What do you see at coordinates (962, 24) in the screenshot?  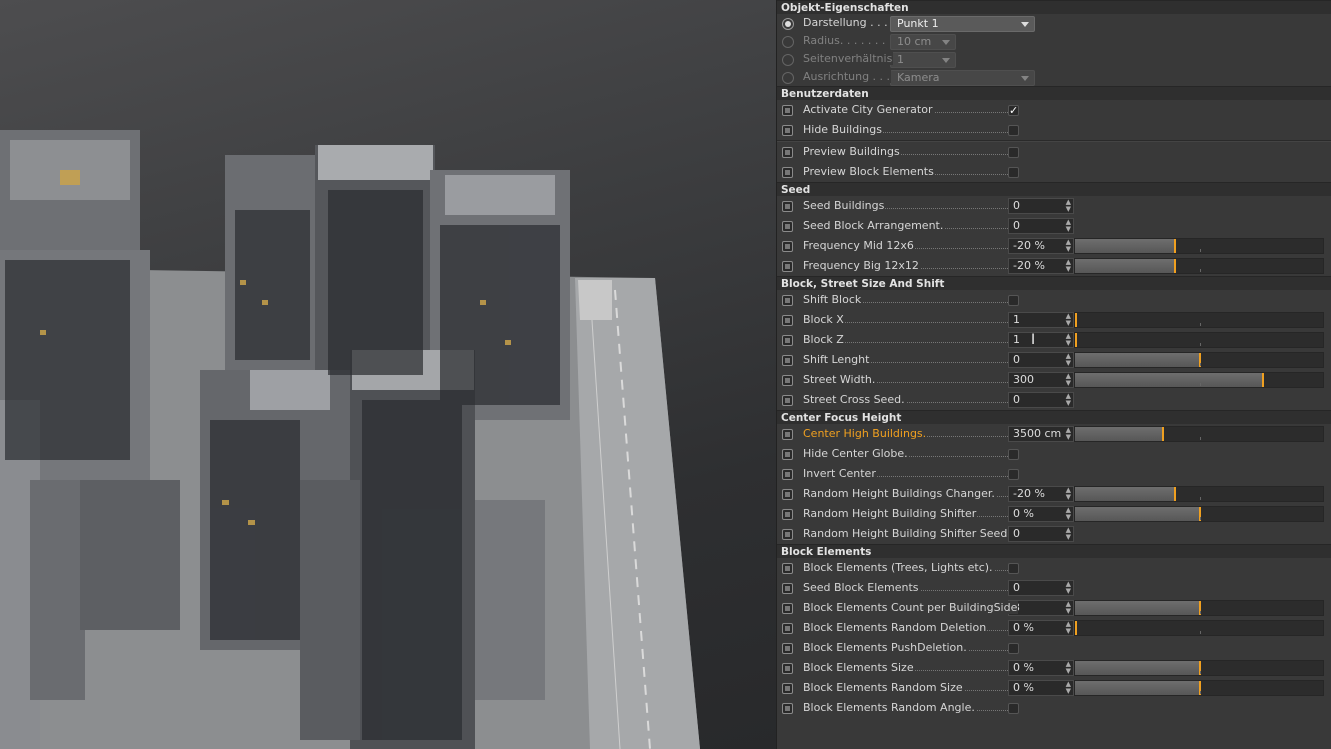 I see `dropdown-darstellung: Punkt 1` at bounding box center [962, 24].